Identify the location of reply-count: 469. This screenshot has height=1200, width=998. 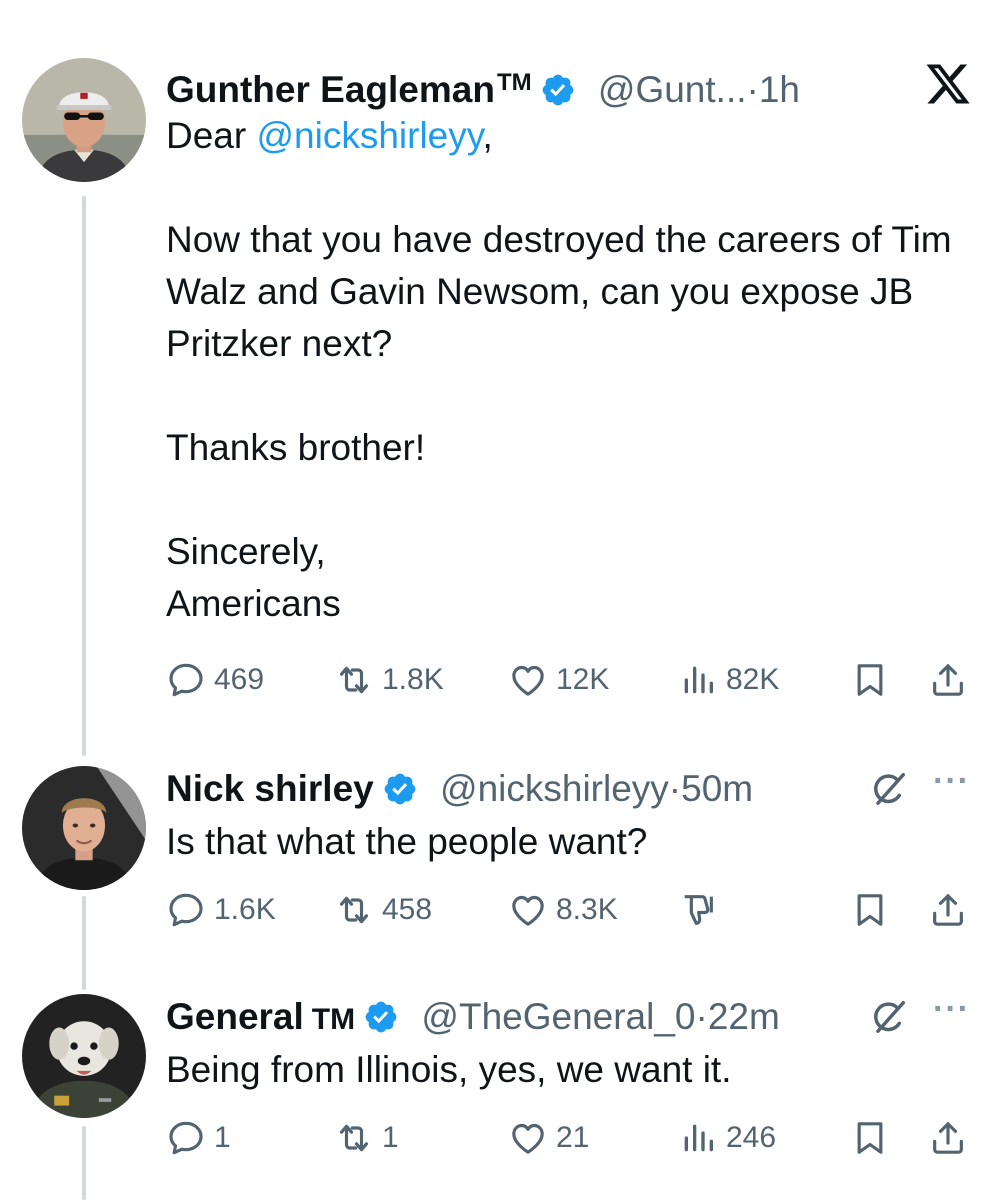
(239, 679).